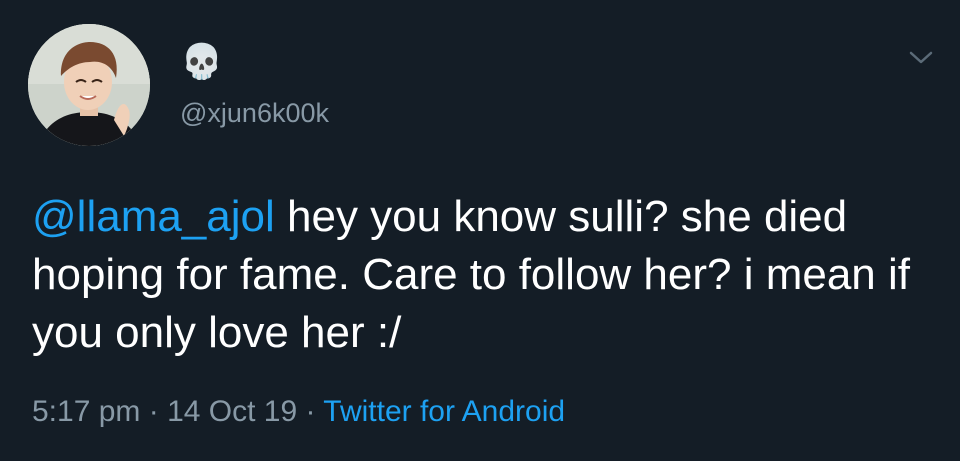 The height and width of the screenshot is (461, 960). I want to click on avatar-image, so click(89, 85).